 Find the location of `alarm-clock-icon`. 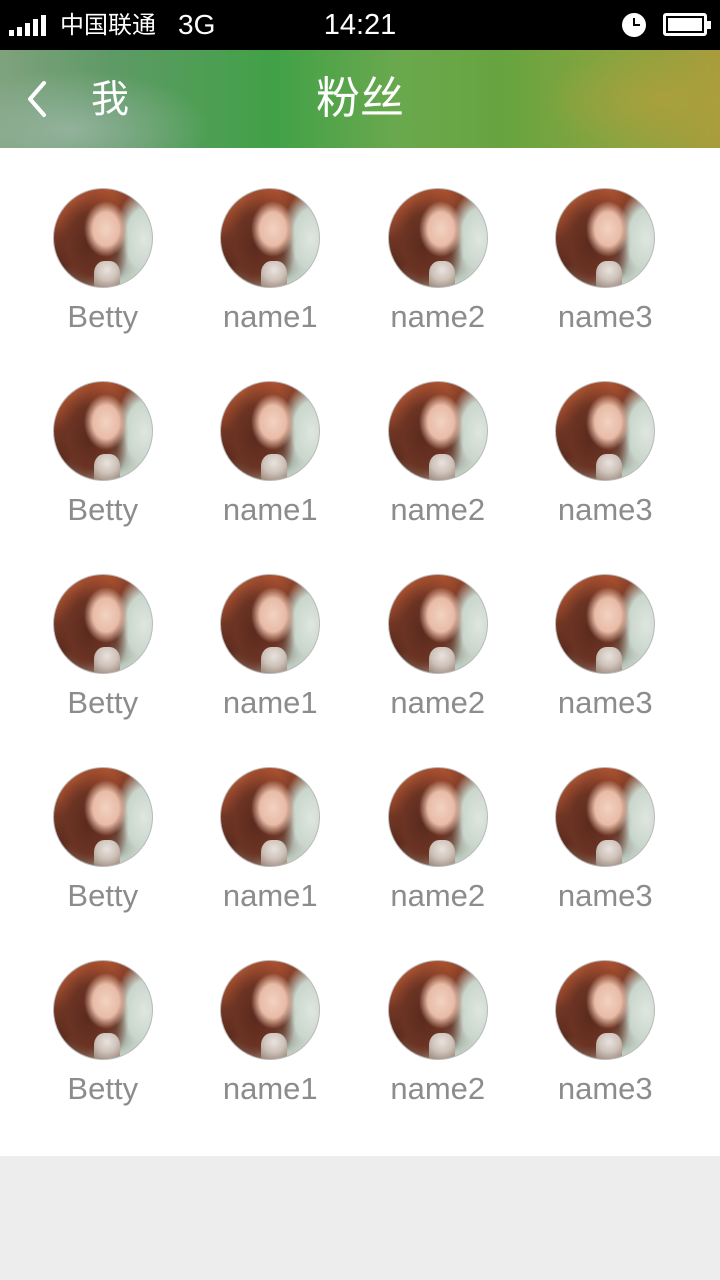

alarm-clock-icon is located at coordinates (634, 25).